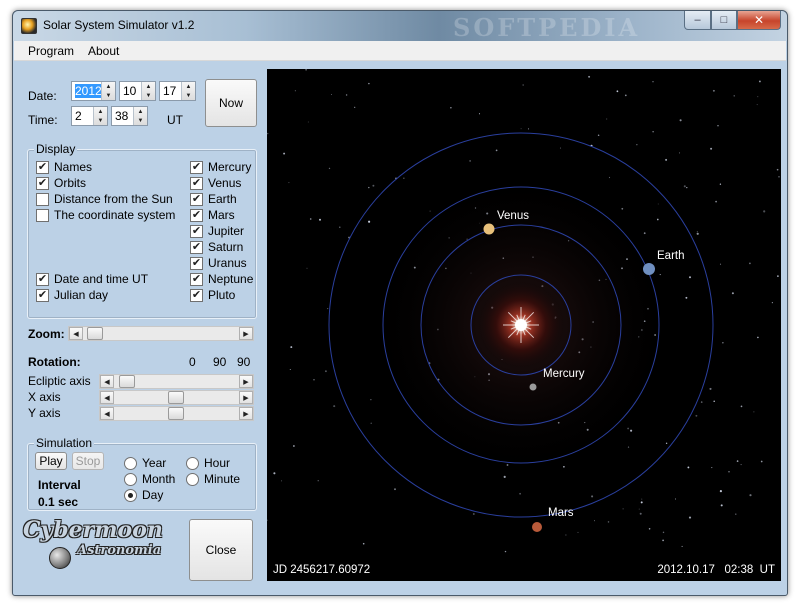 The image size is (811, 615). I want to click on zoom-slider: ◀ ▶, so click(161, 333).